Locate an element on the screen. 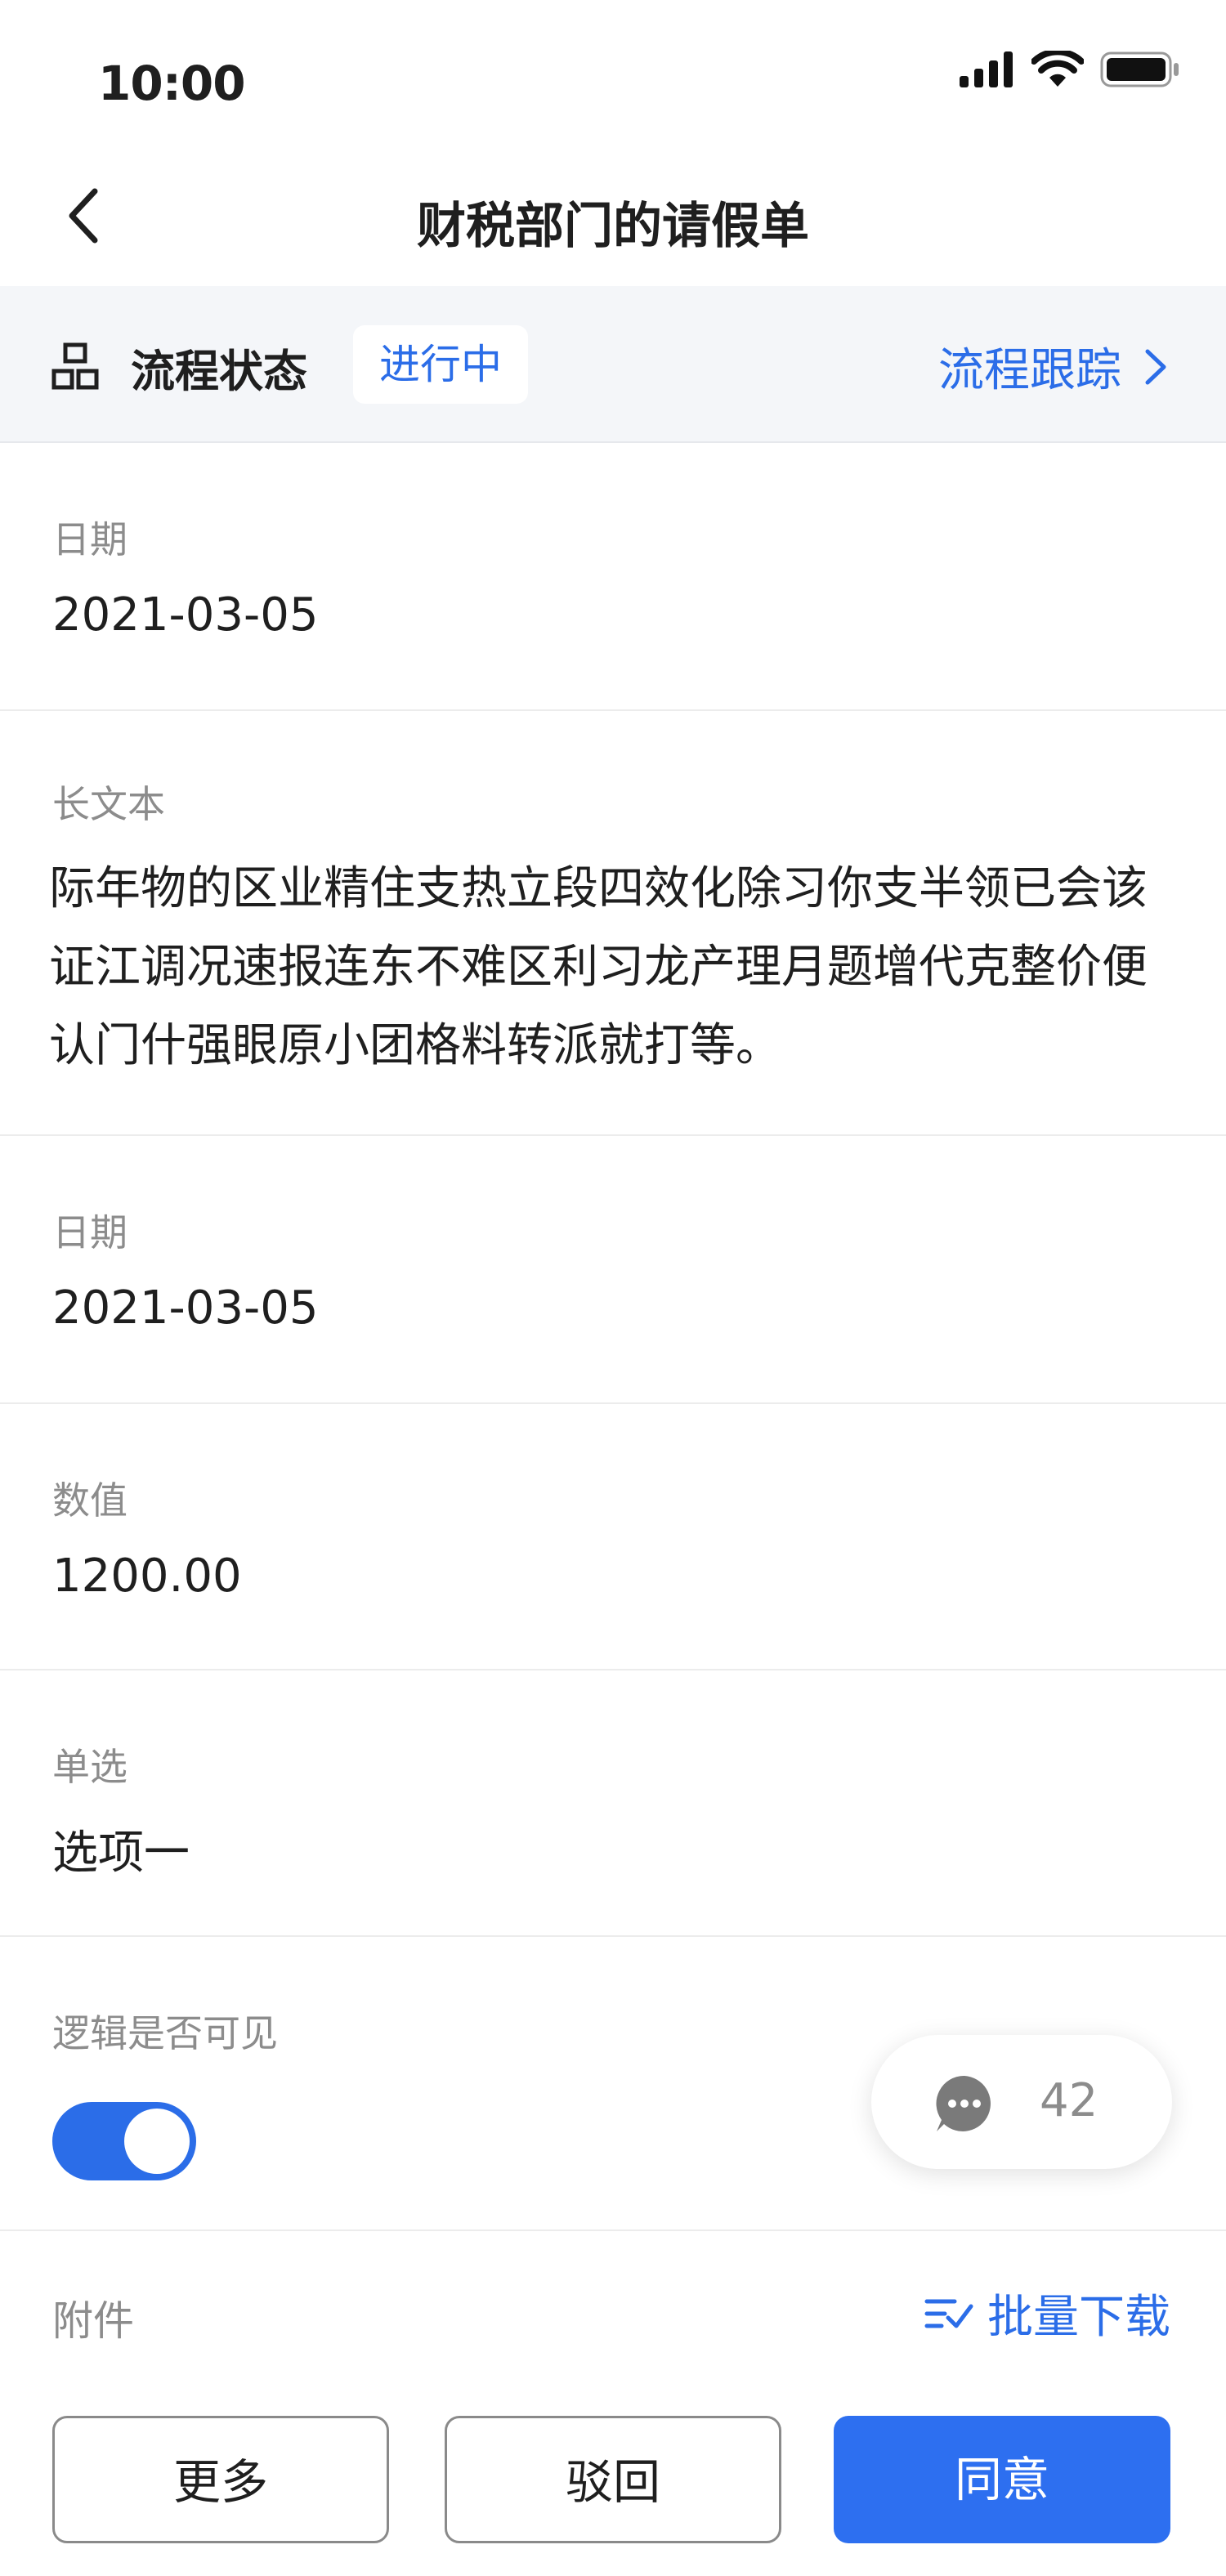  field-value: 选项一 is located at coordinates (121, 1853).